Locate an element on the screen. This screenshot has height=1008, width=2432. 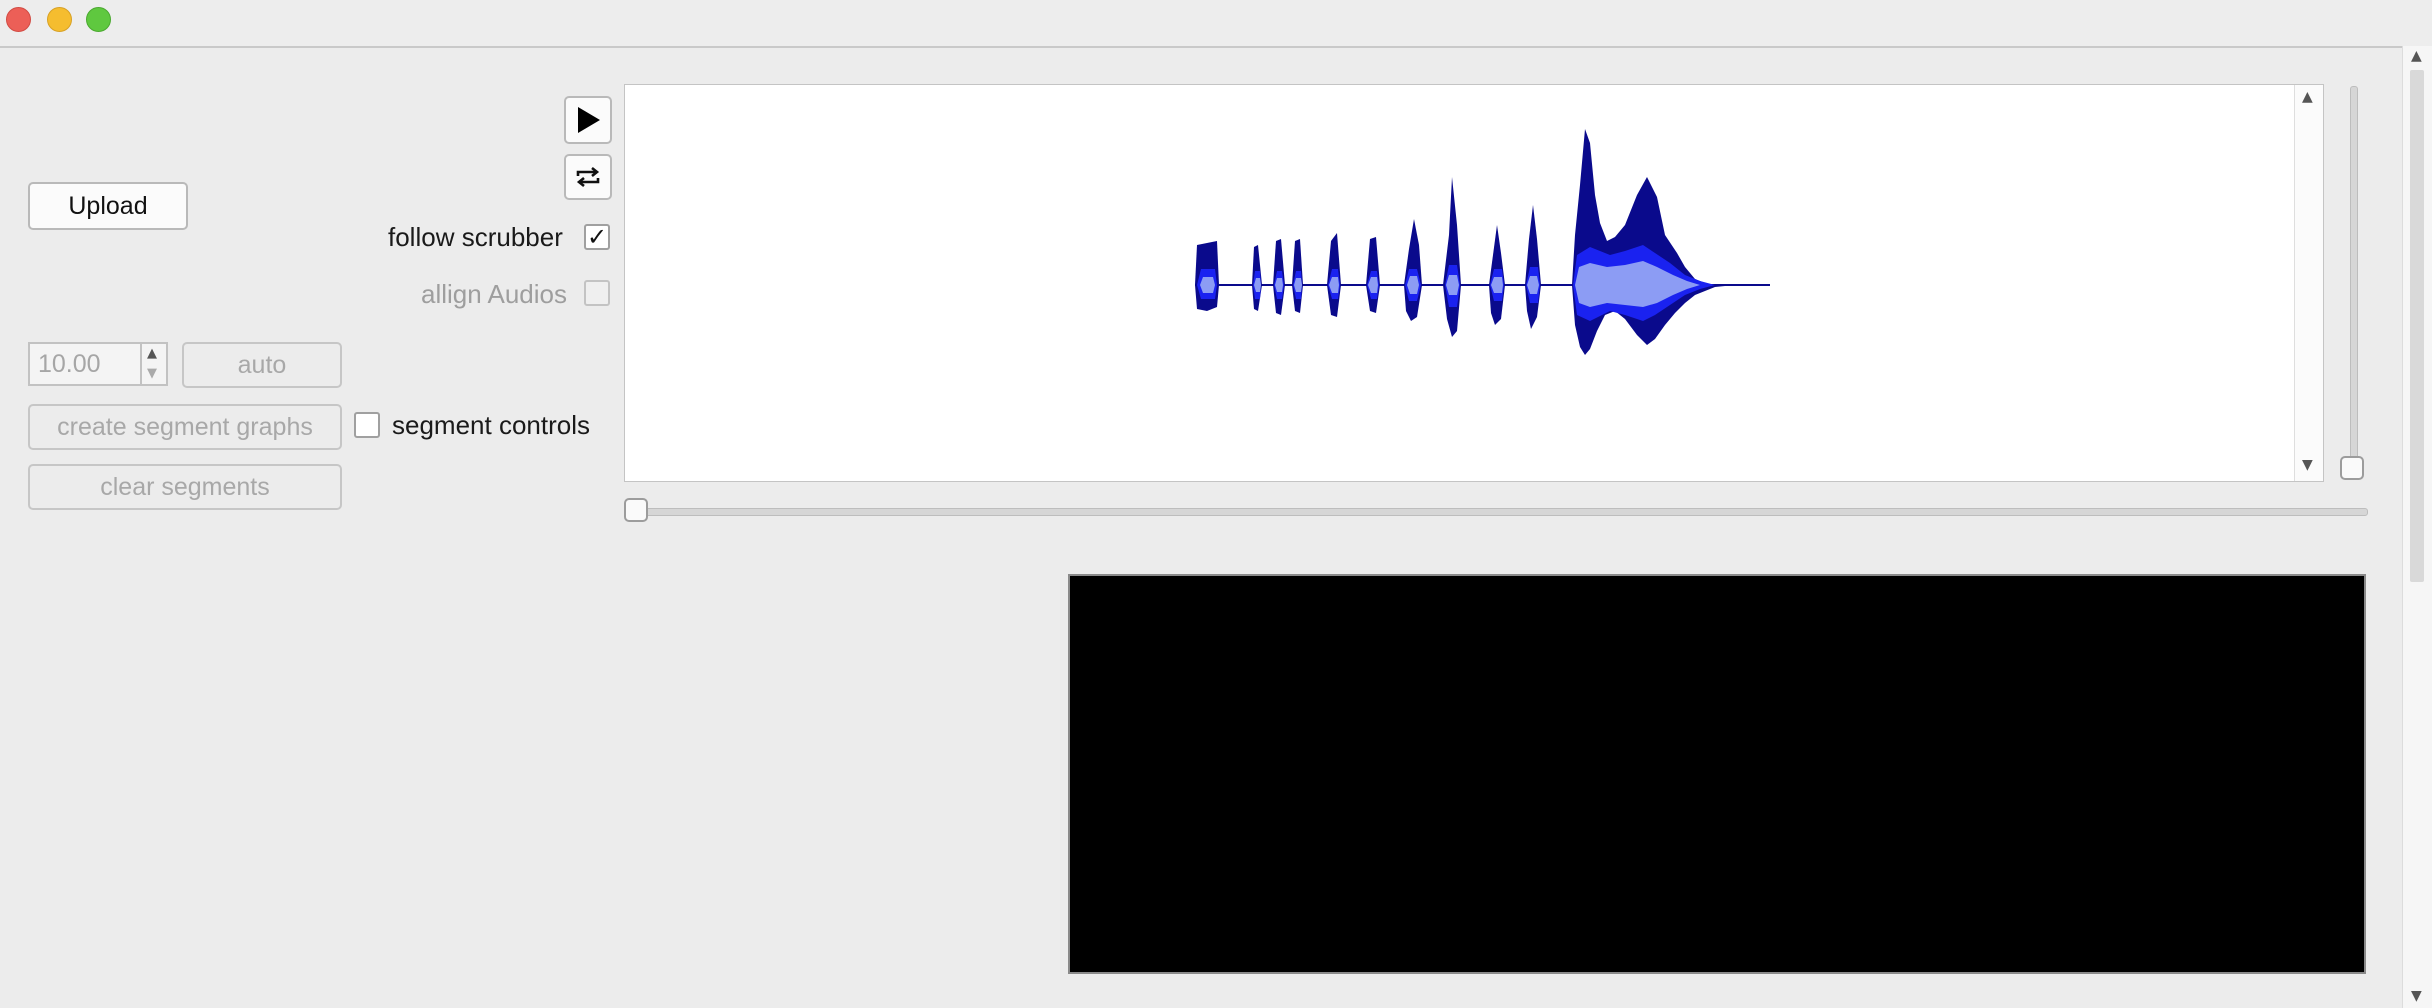
scrubber-slider-handle is located at coordinates (636, 510).